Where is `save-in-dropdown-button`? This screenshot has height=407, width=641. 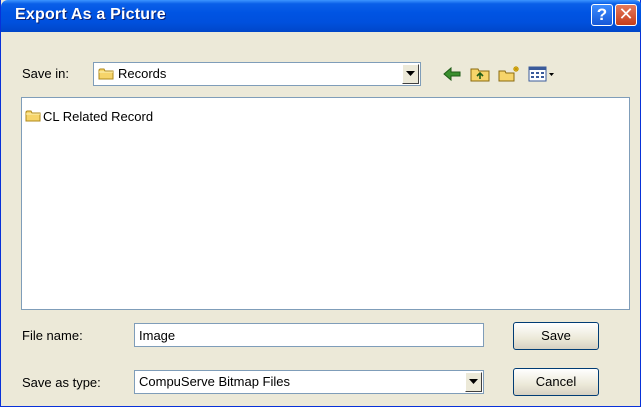
save-in-dropdown-button is located at coordinates (410, 74).